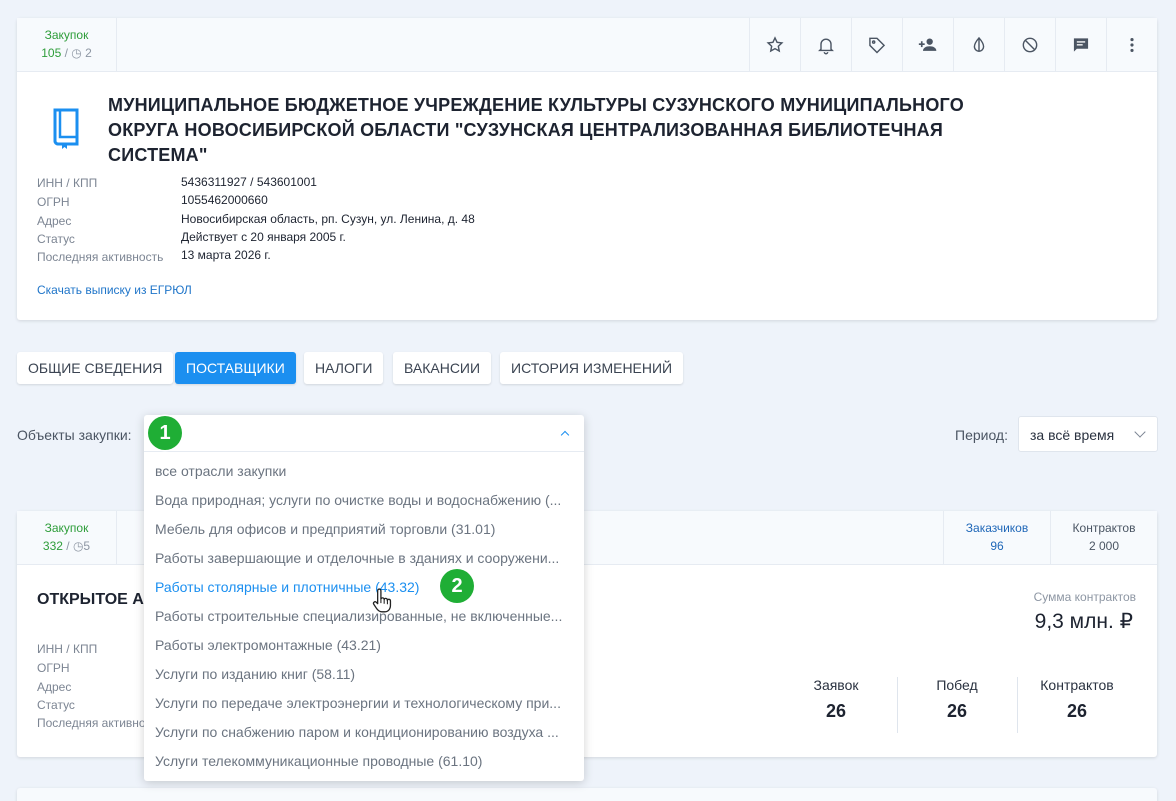  I want to click on chevron-down-icon, so click(1140, 432).